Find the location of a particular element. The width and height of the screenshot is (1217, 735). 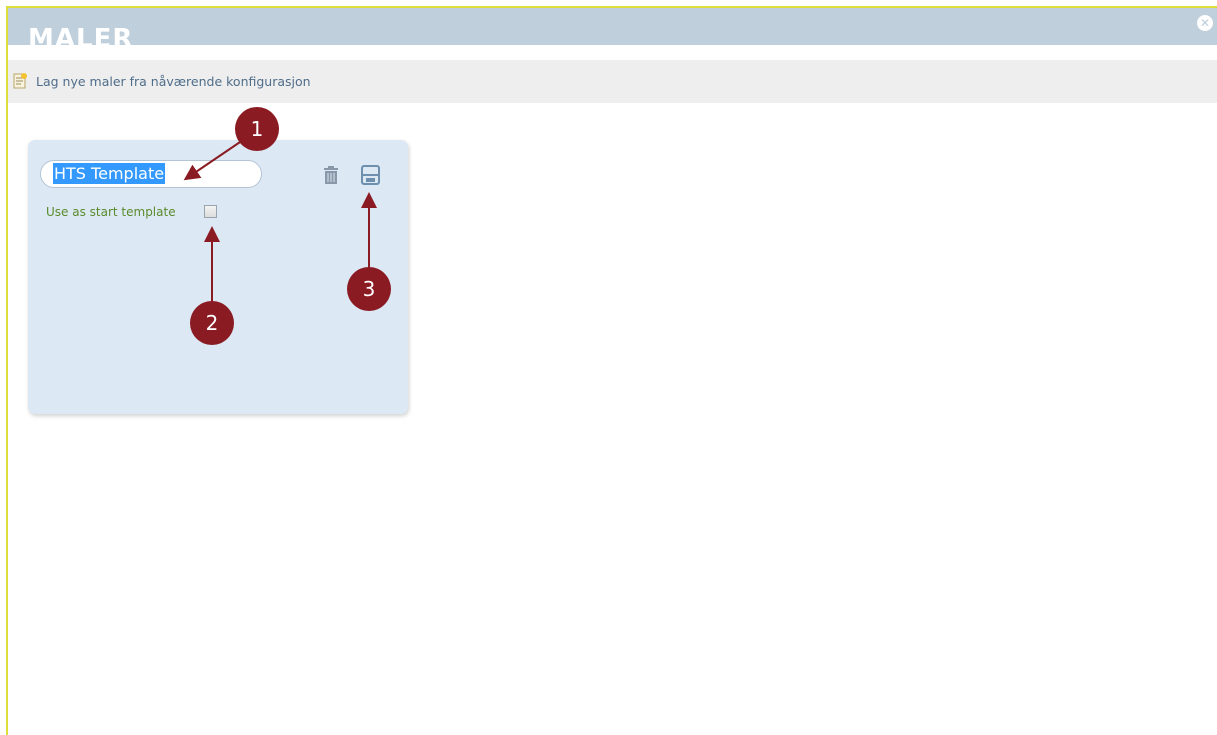

template-name-value: HTS Template is located at coordinates (109, 173).